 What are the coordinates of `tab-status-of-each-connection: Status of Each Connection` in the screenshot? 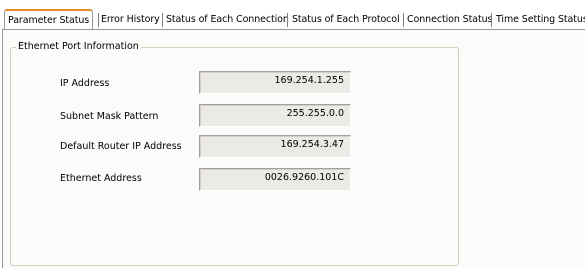 It's located at (227, 20).